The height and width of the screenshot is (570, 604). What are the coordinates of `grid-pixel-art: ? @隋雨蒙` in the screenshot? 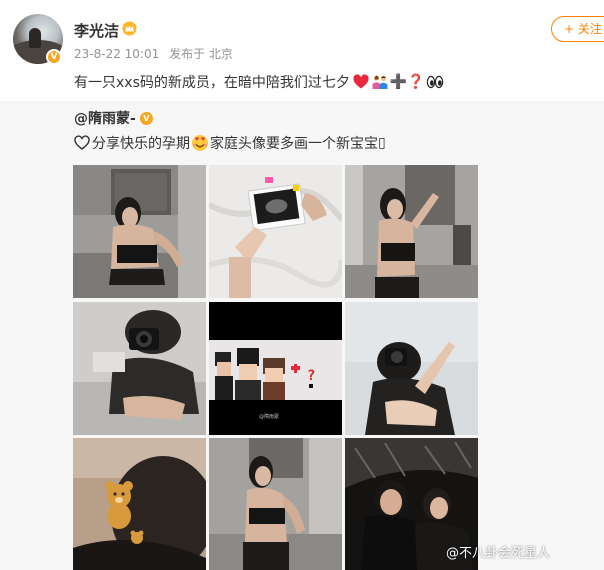 It's located at (275, 368).